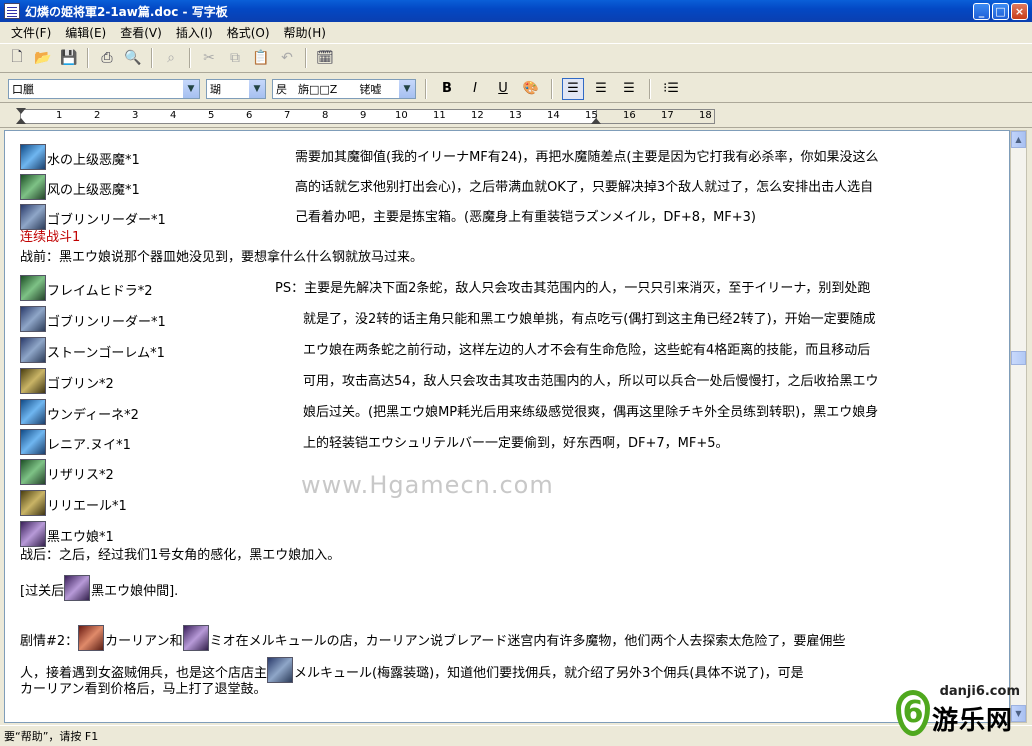 The height and width of the screenshot is (746, 1032). Describe the element at coordinates (553, 115) in the screenshot. I see `ruler-tick: 14` at that location.